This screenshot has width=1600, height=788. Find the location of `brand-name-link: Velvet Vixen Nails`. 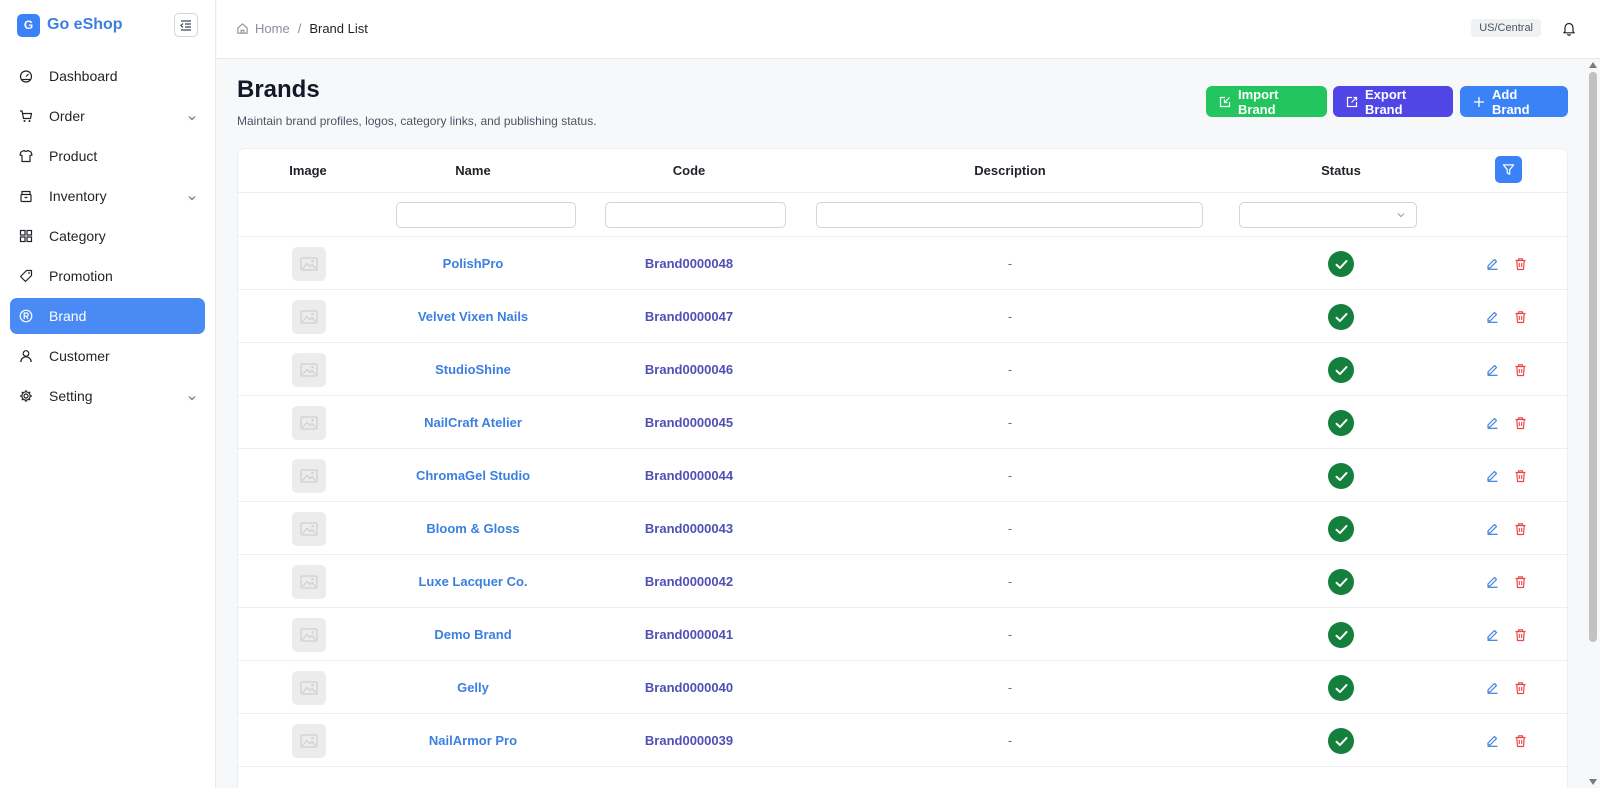

brand-name-link: Velvet Vixen Nails is located at coordinates (473, 316).